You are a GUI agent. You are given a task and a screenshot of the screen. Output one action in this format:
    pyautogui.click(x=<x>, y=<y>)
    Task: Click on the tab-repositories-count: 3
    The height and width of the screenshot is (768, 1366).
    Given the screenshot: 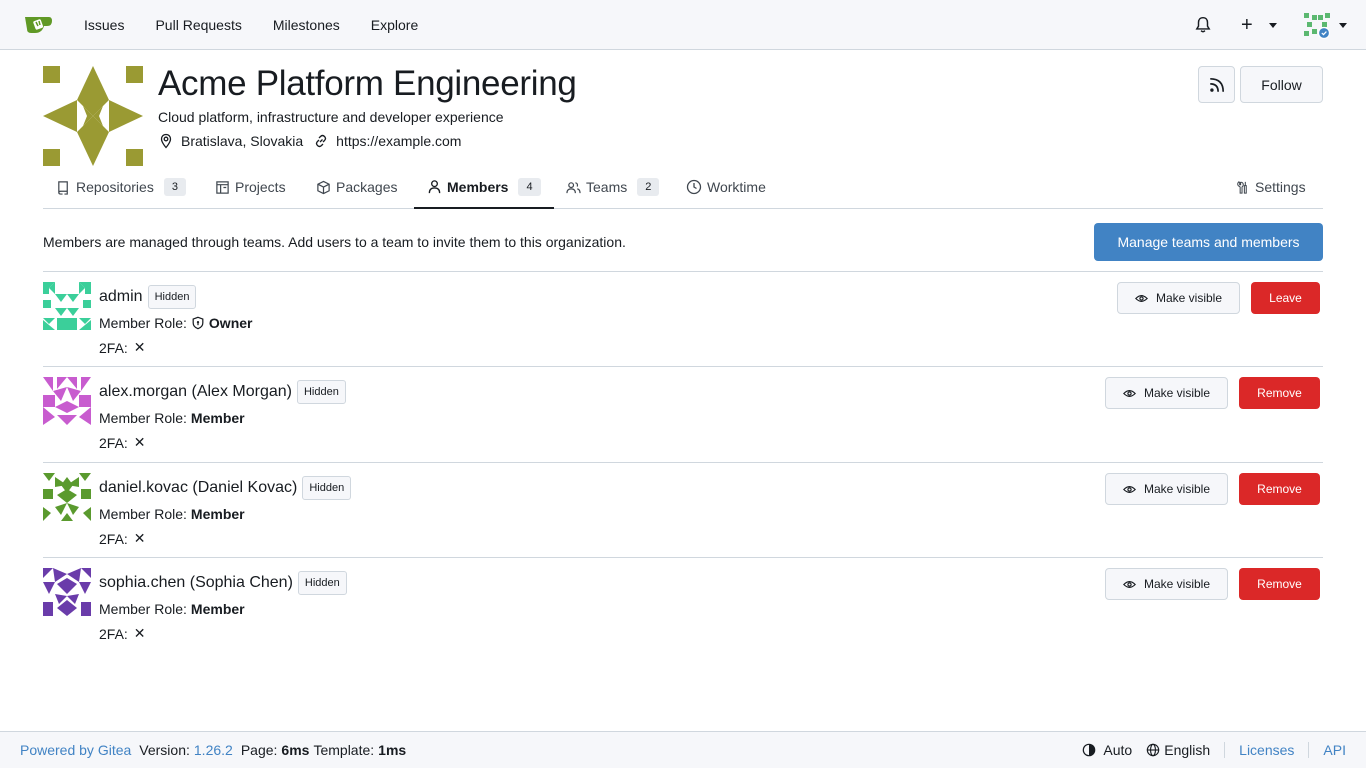 What is the action you would take?
    pyautogui.click(x=174, y=187)
    